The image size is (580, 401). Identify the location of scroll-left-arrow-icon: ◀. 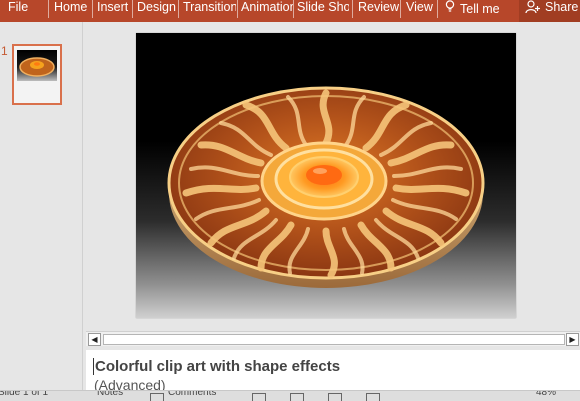
(94, 339).